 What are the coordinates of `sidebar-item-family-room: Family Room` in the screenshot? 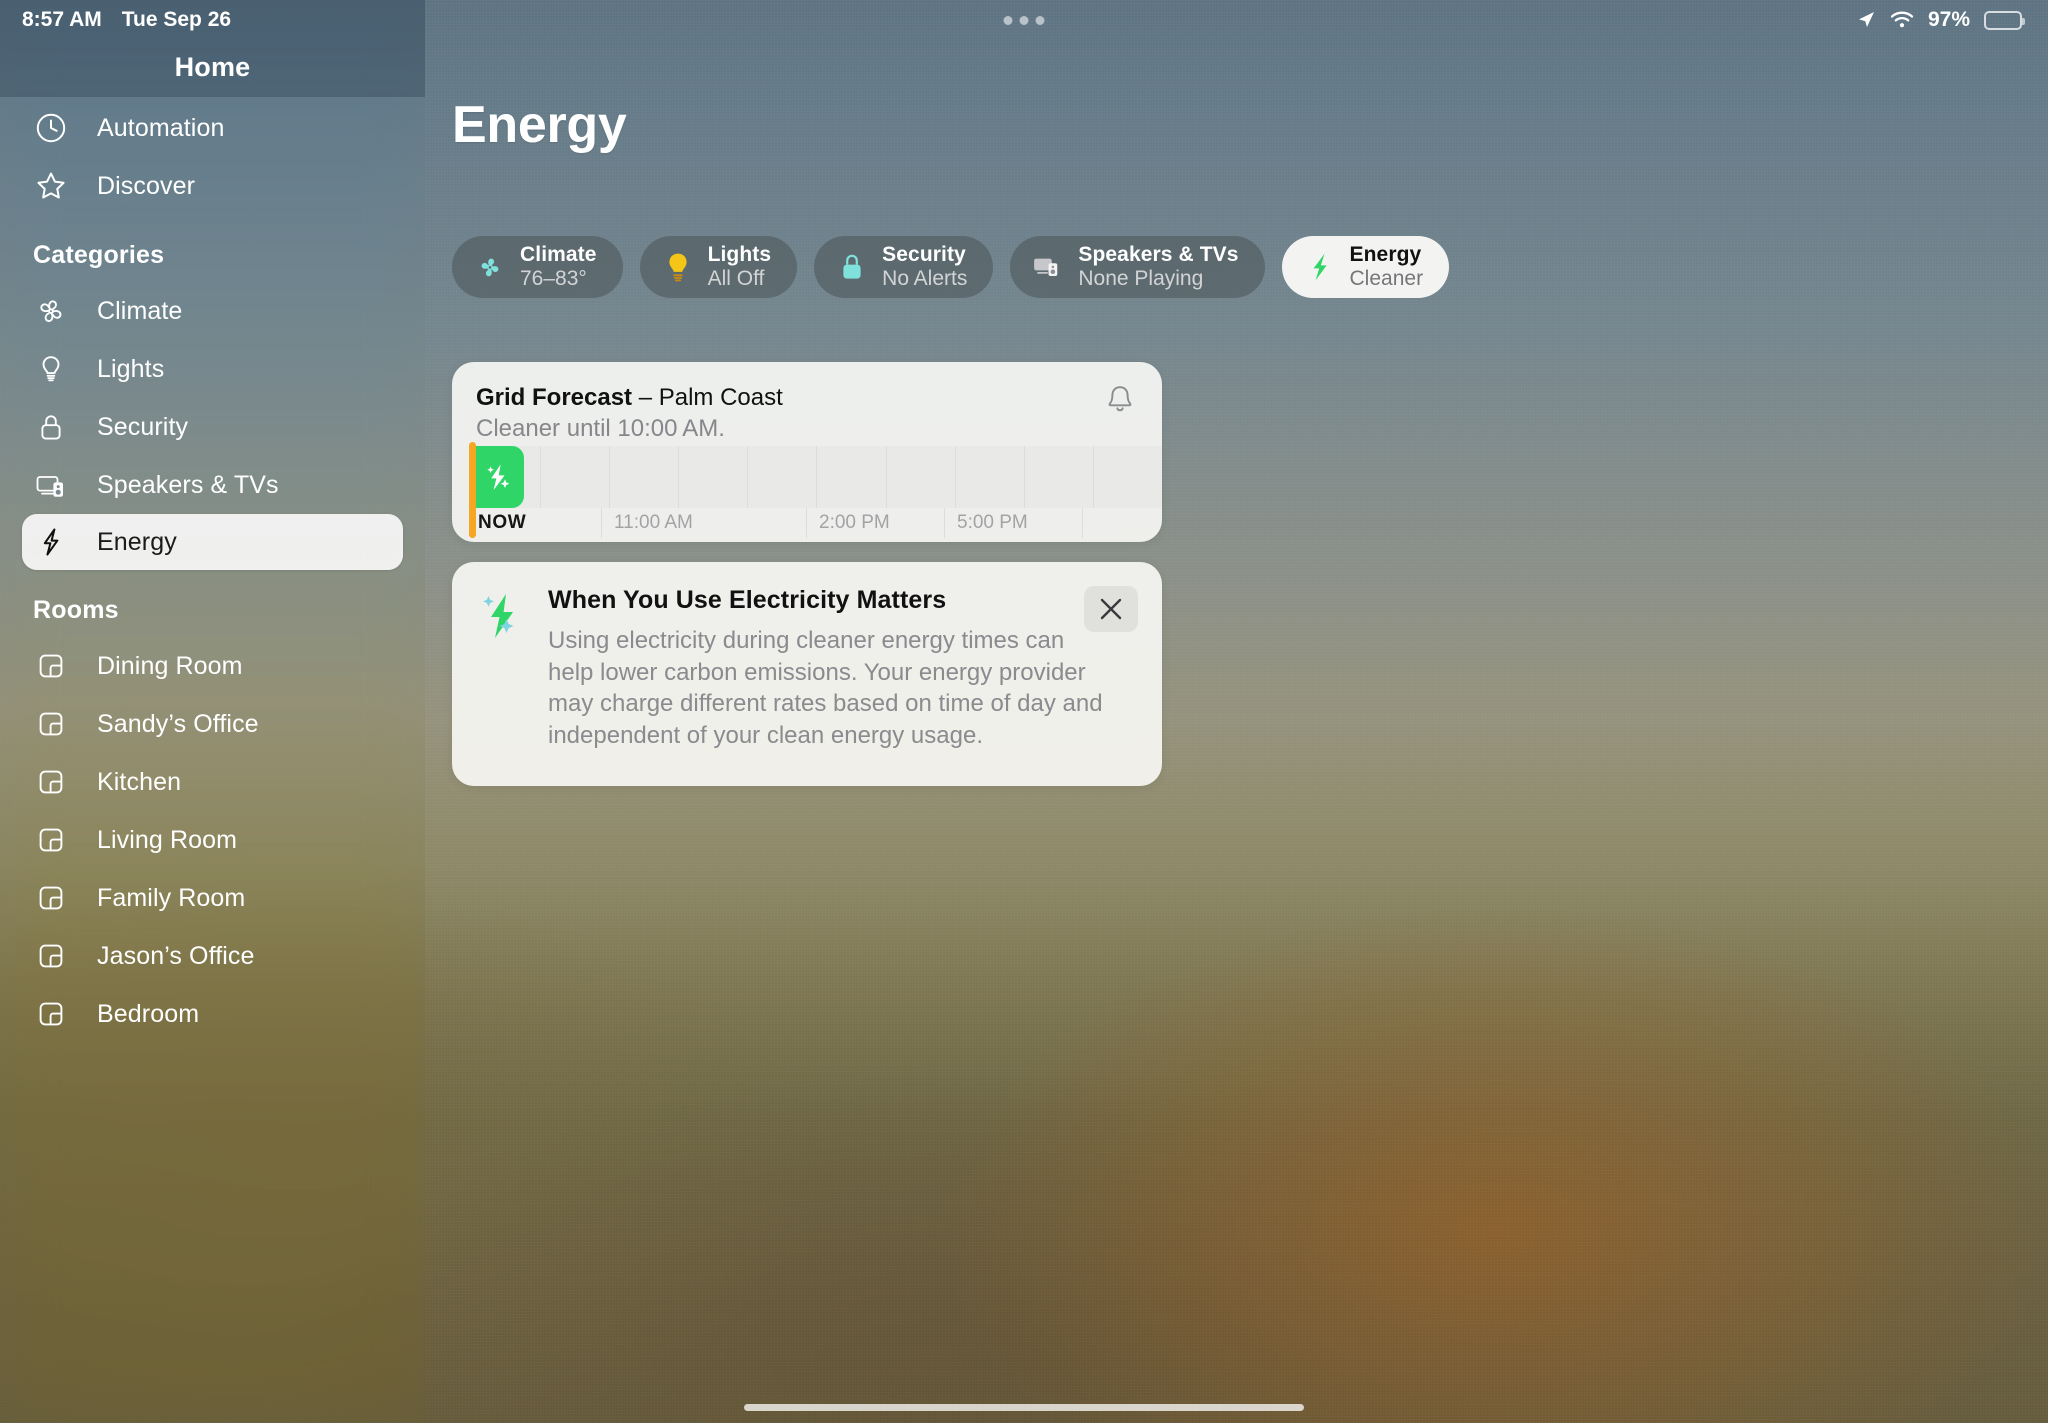 It's located at (212, 898).